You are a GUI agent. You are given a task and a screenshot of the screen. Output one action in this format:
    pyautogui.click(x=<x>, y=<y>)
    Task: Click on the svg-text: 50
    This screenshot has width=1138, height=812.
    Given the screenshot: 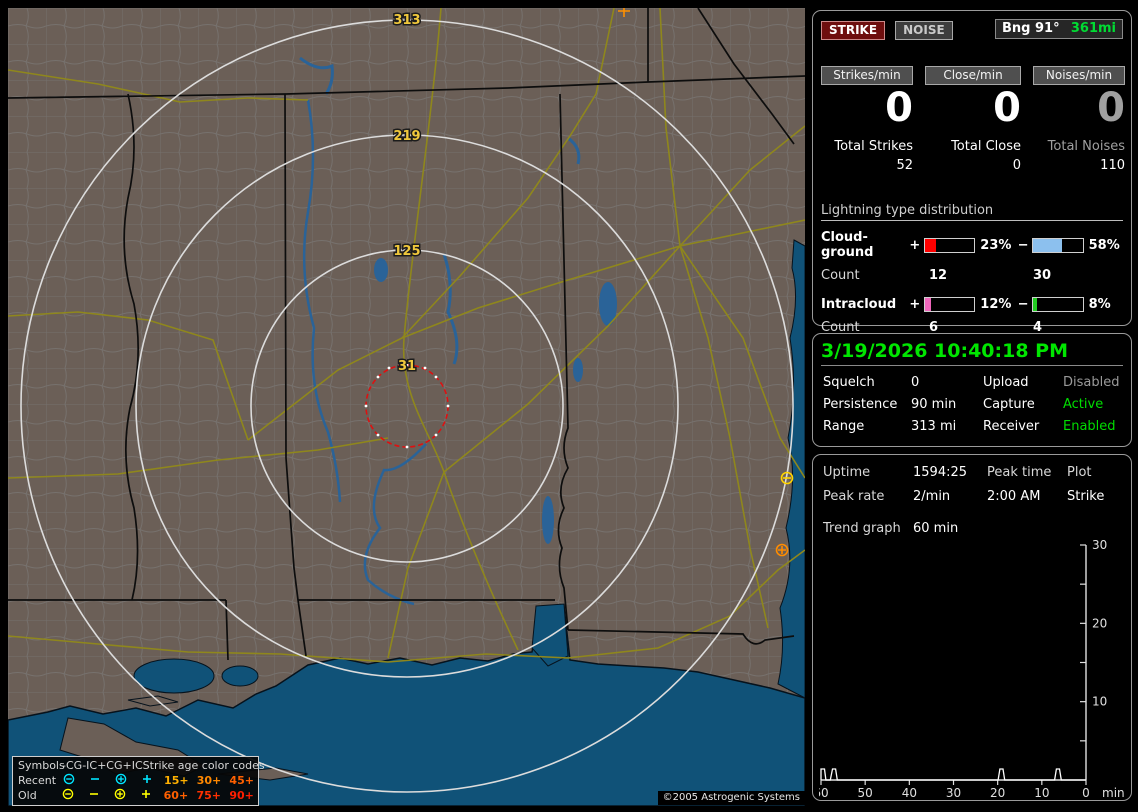 What is the action you would take?
    pyautogui.click(x=865, y=791)
    